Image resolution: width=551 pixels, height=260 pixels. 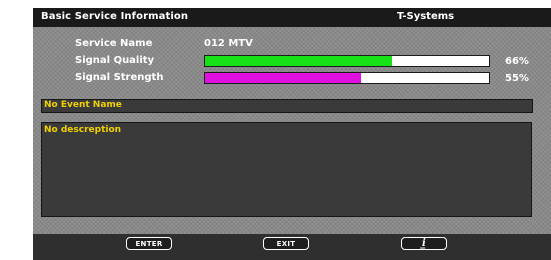 What do you see at coordinates (228, 43) in the screenshot?
I see `service-name-value: 012 MTV` at bounding box center [228, 43].